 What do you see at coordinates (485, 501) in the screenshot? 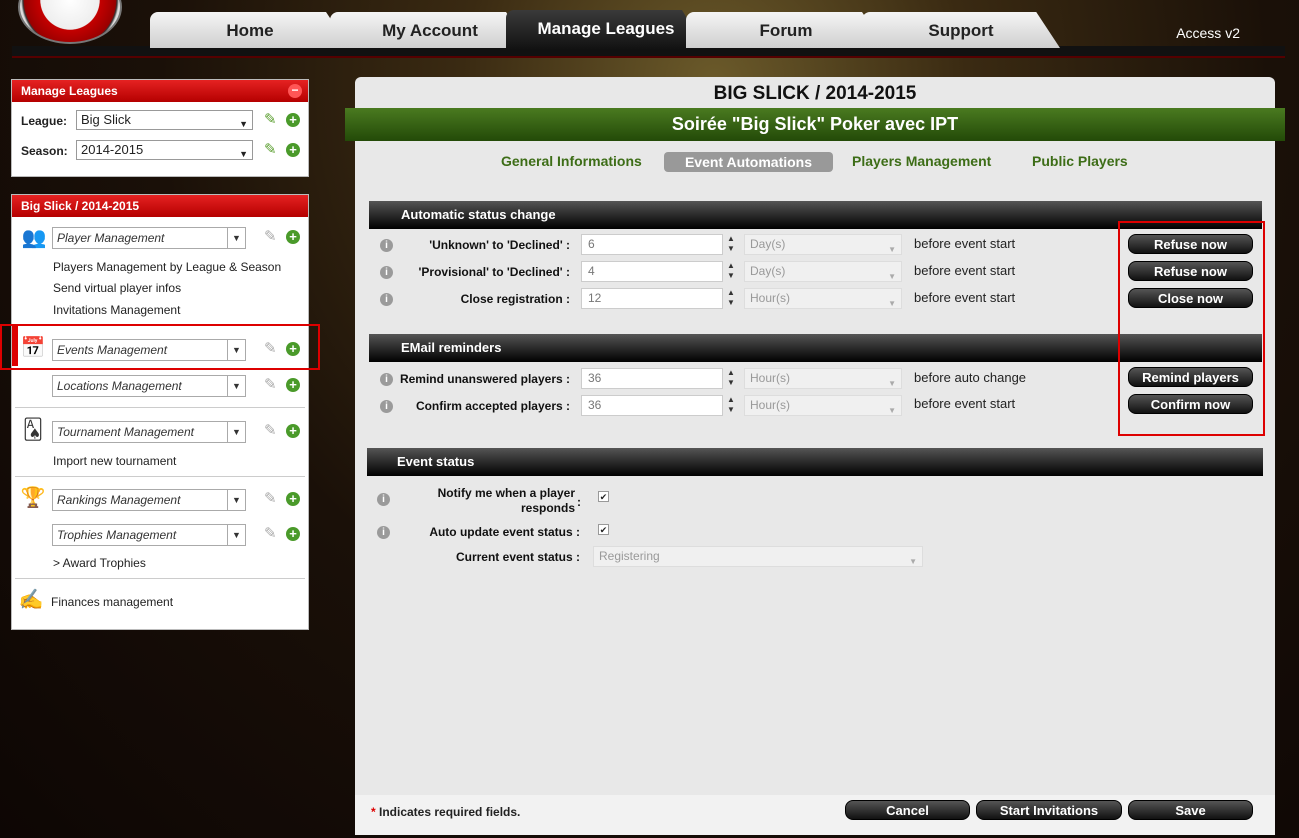
I see `notify-label: Notify me when a player responds` at bounding box center [485, 501].